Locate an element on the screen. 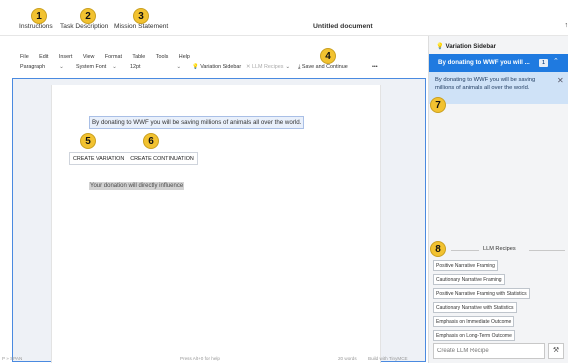  font-select-label: System Font is located at coordinates (91, 67).